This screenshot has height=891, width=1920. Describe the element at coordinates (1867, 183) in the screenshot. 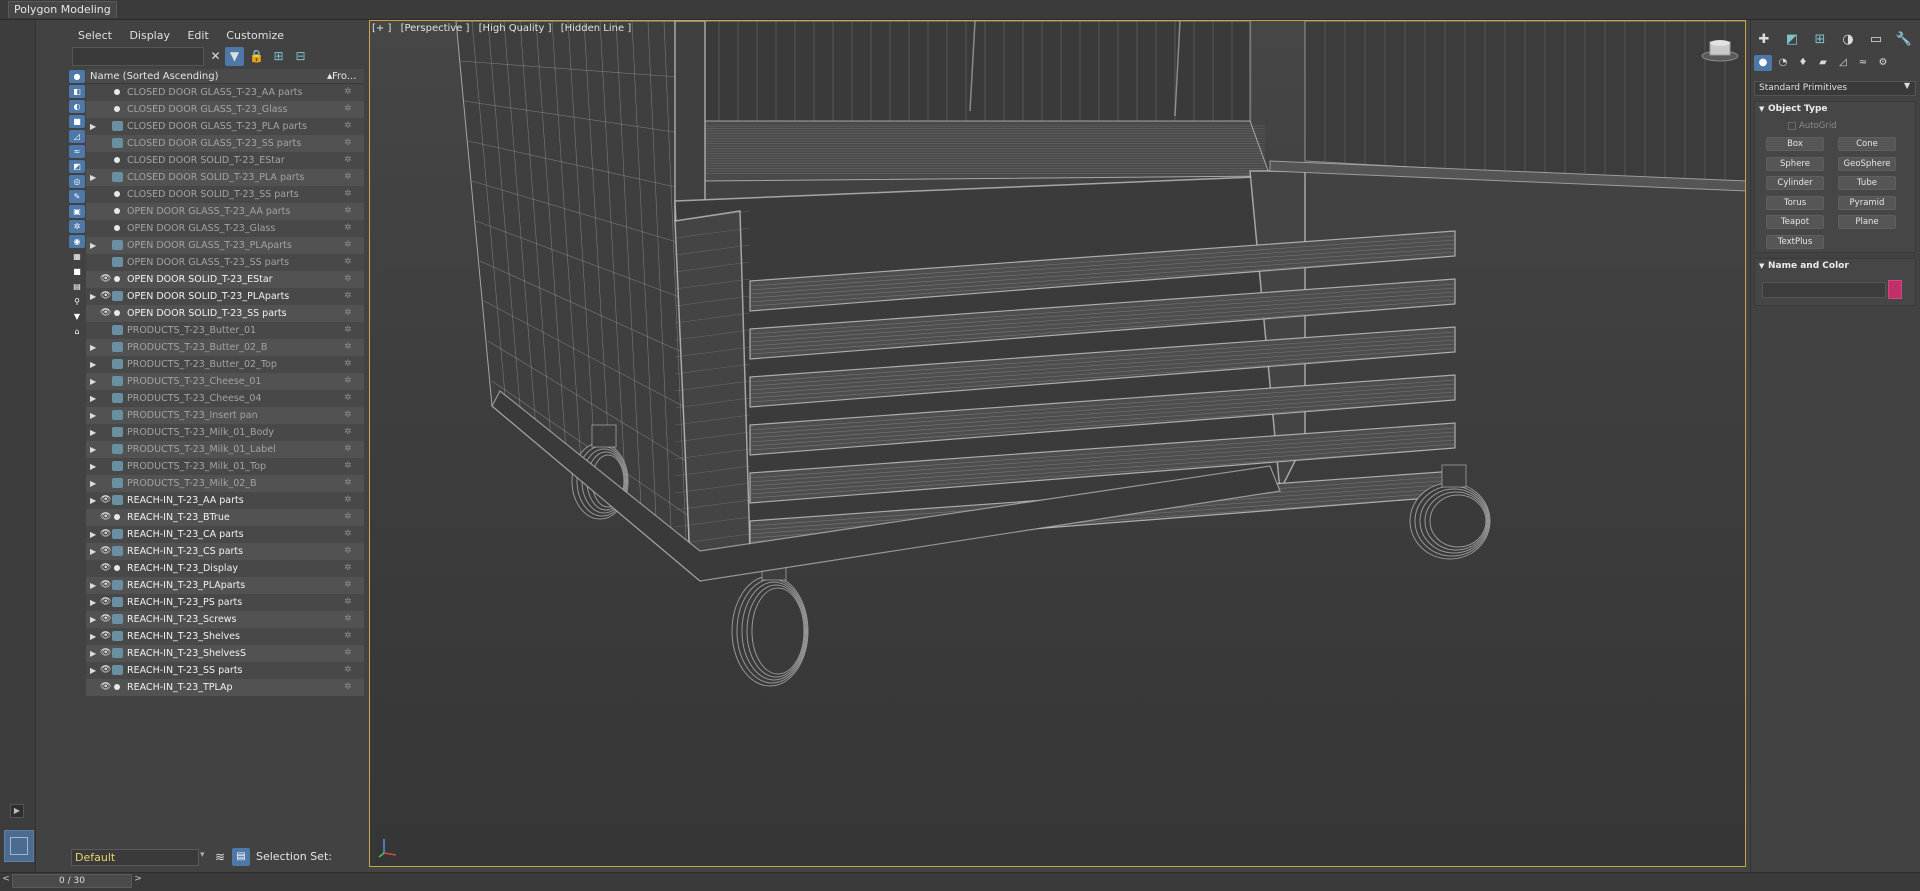

I see `primitive-button-tube: Tube` at that location.